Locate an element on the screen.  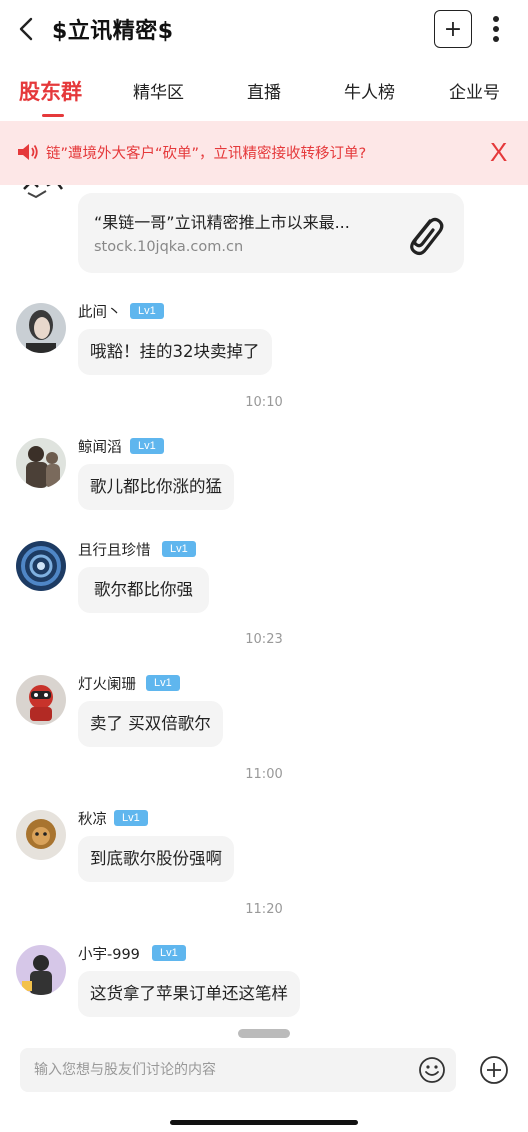
message-bubble: 哦豁！挂的32块卖掉了 is located at coordinates (175, 352).